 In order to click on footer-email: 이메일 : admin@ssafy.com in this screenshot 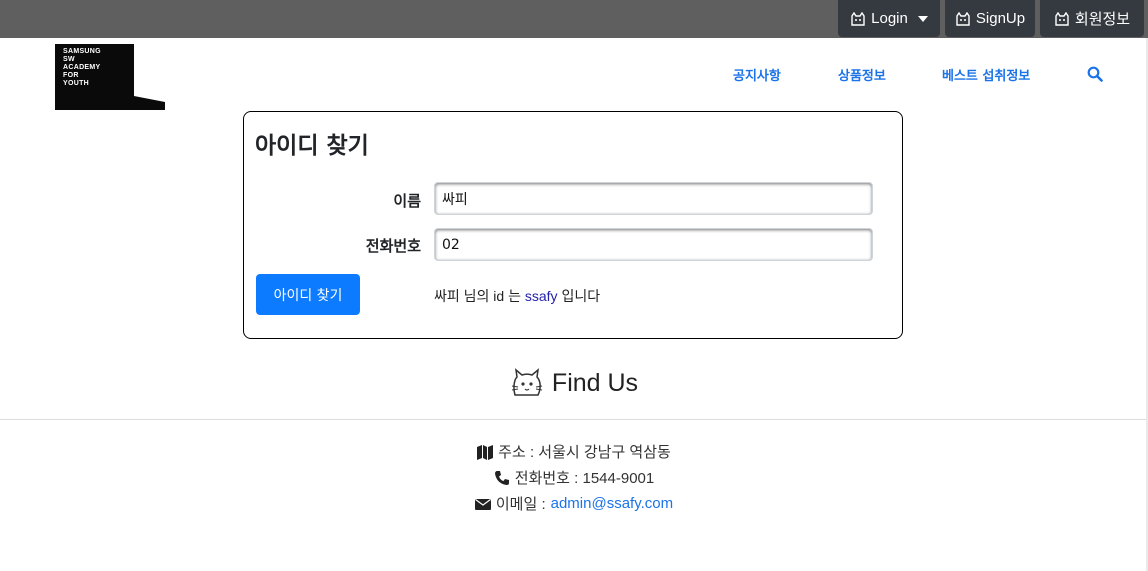, I will do `click(574, 503)`.